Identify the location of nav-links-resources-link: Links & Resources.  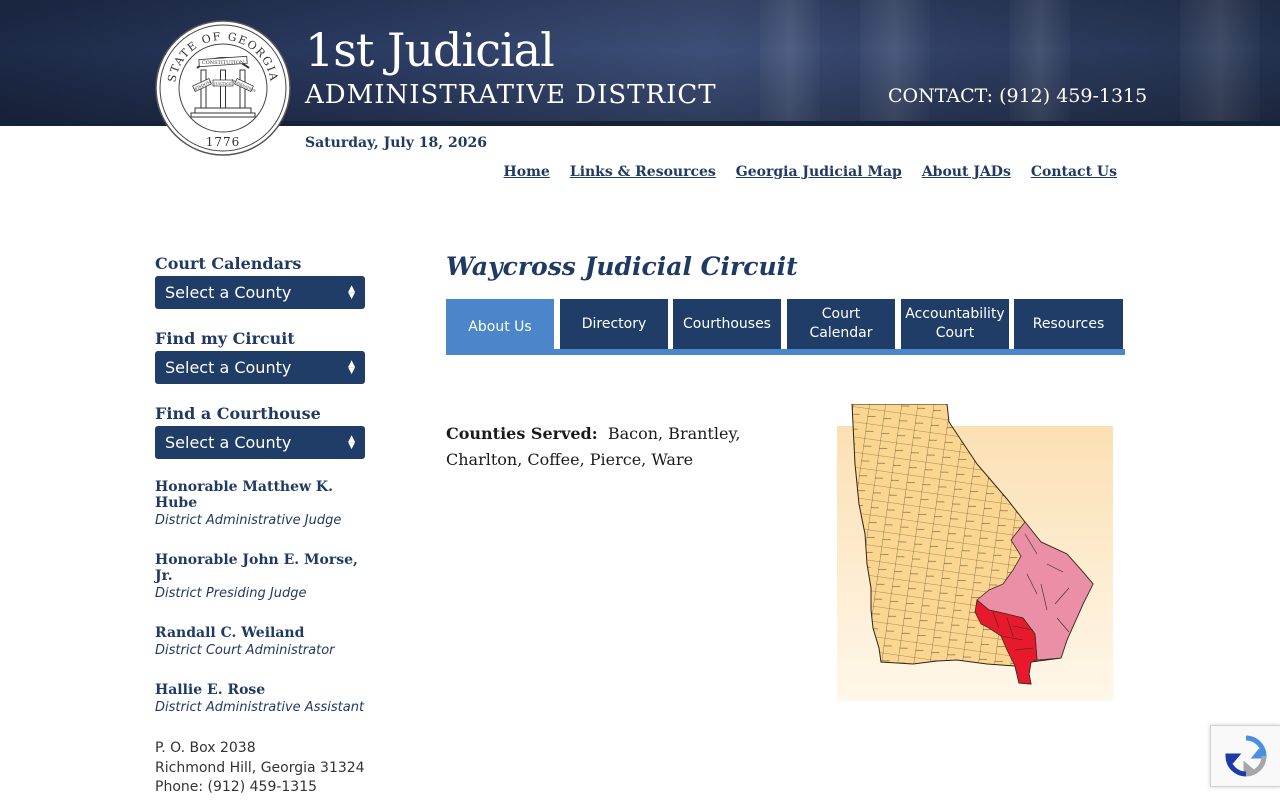
(643, 172).